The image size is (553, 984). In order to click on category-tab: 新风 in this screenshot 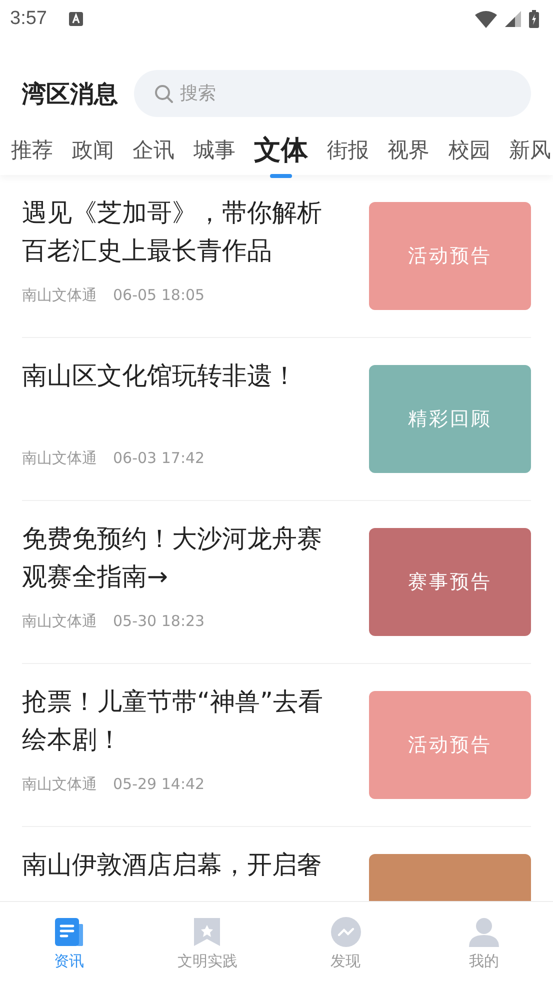, I will do `click(530, 150)`.